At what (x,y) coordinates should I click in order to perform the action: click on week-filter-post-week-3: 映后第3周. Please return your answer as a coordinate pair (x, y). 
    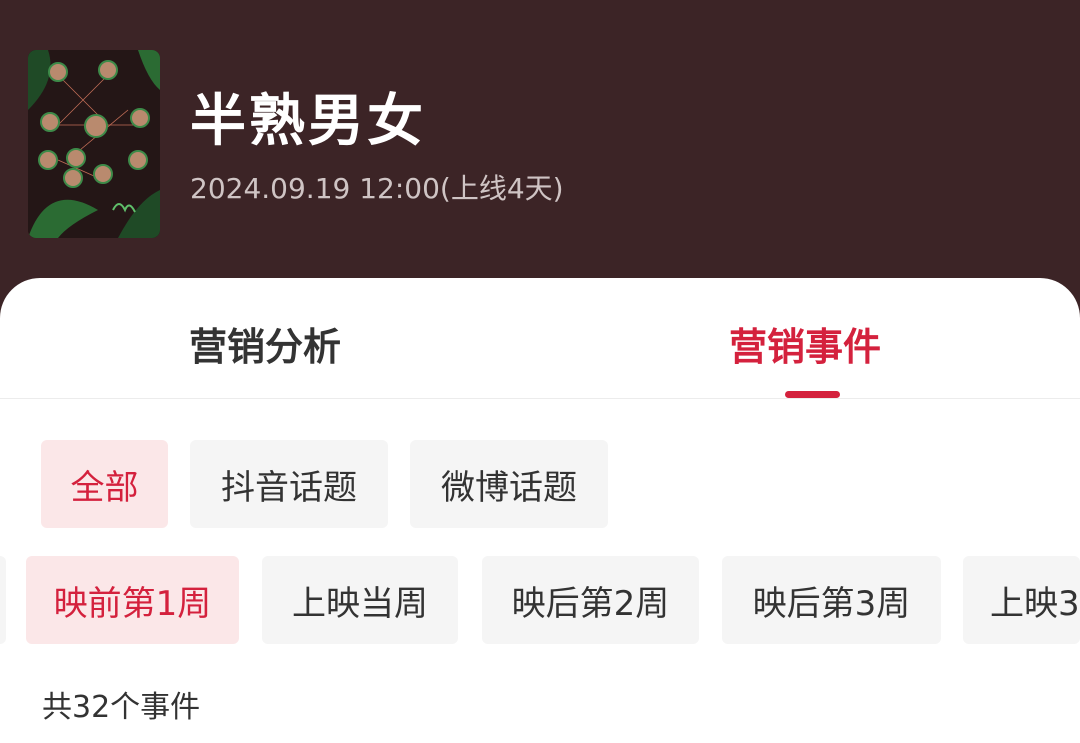
    Looking at the image, I should click on (831, 600).